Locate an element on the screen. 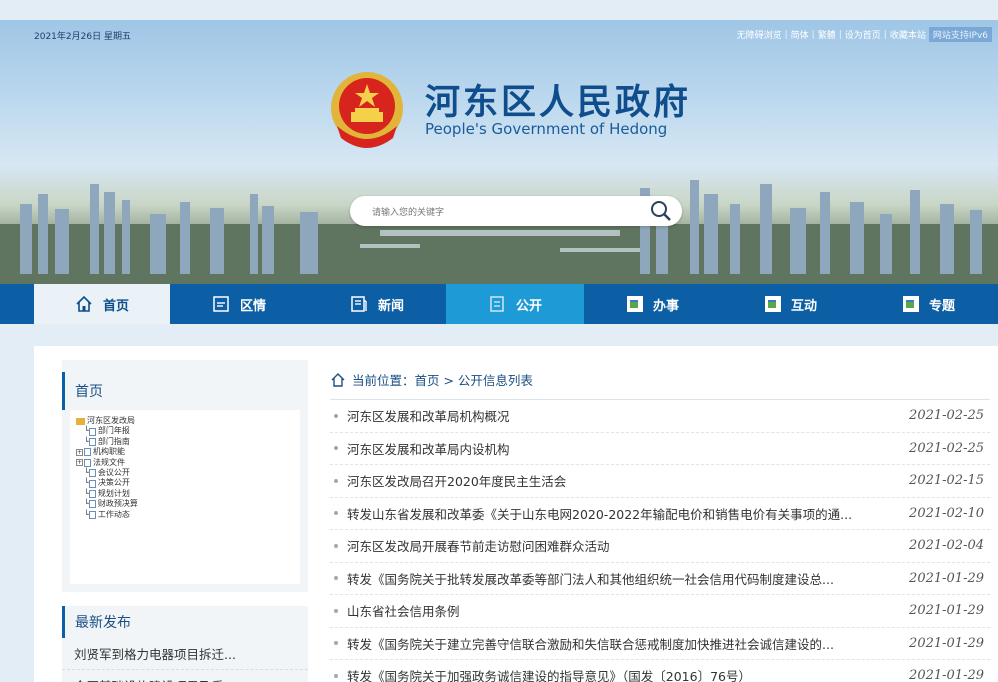 Image resolution: width=998 pixels, height=682 pixels. breadcrumb: 当前位置： 首页 > 公开信息列表 is located at coordinates (660, 380).